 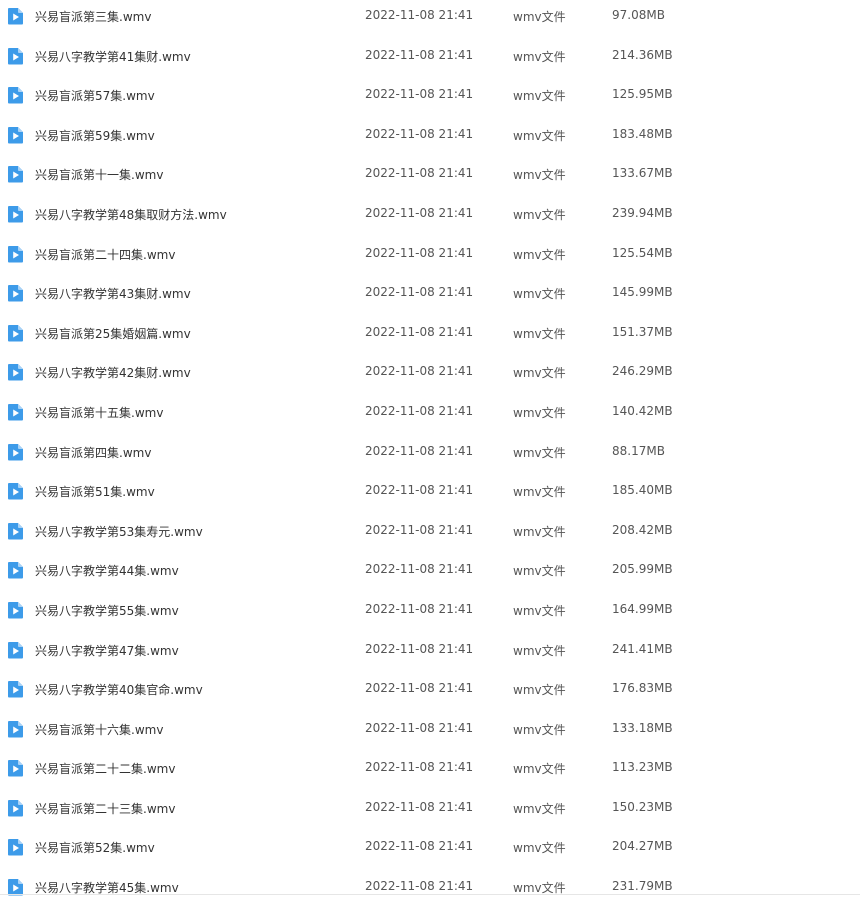 What do you see at coordinates (95, 135) in the screenshot?
I see `file-name: 兴易盲派第59集.wmv` at bounding box center [95, 135].